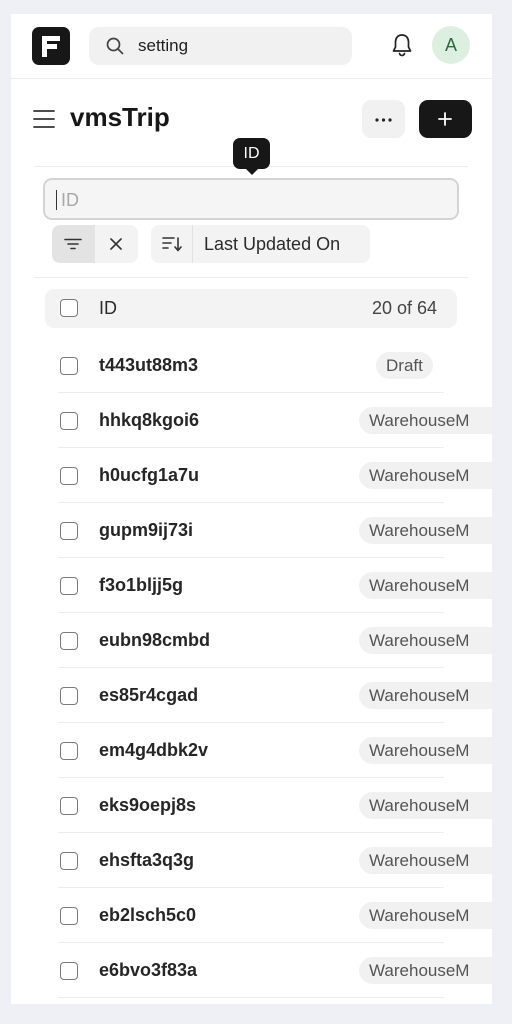 This screenshot has width=512, height=1024. What do you see at coordinates (251, 585) in the screenshot?
I see `list-row: f3o1bljj5g WarehouseM` at bounding box center [251, 585].